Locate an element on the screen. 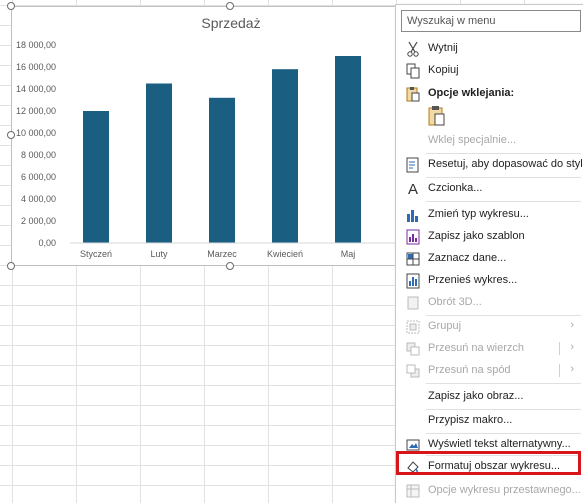 The height and width of the screenshot is (503, 583). paste-icon is located at coordinates (413, 94).